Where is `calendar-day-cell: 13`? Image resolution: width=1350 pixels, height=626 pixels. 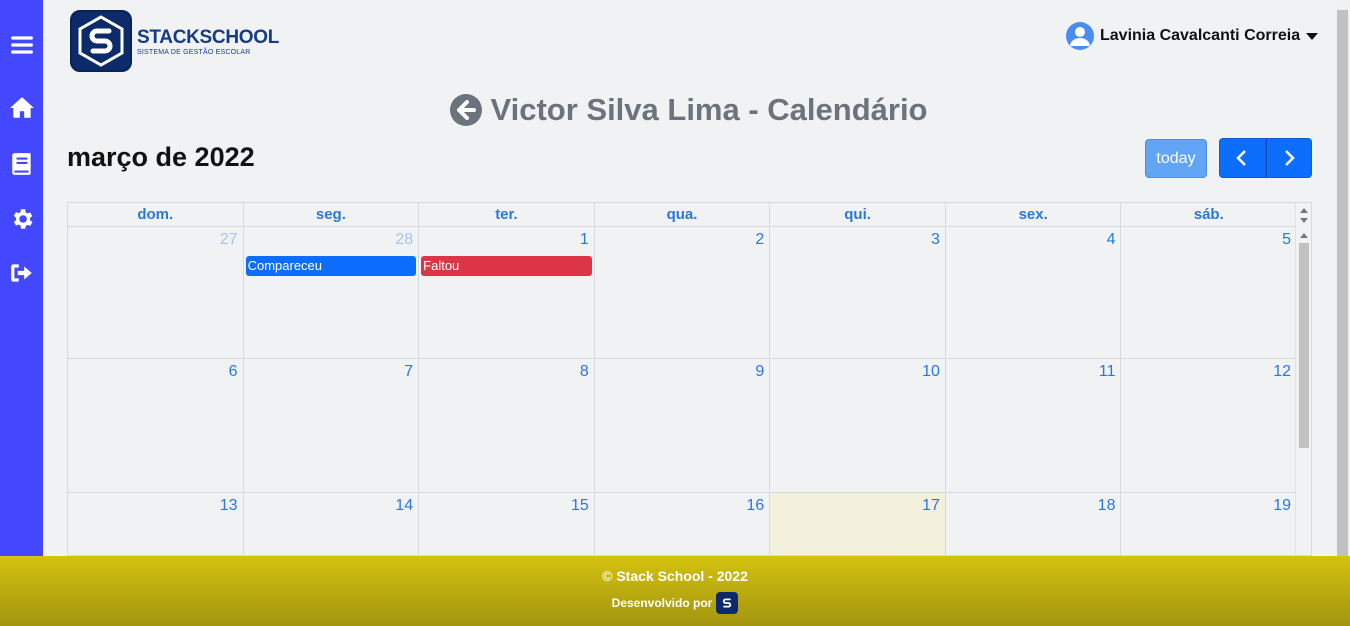
calendar-day-cell: 13 is located at coordinates (156, 524).